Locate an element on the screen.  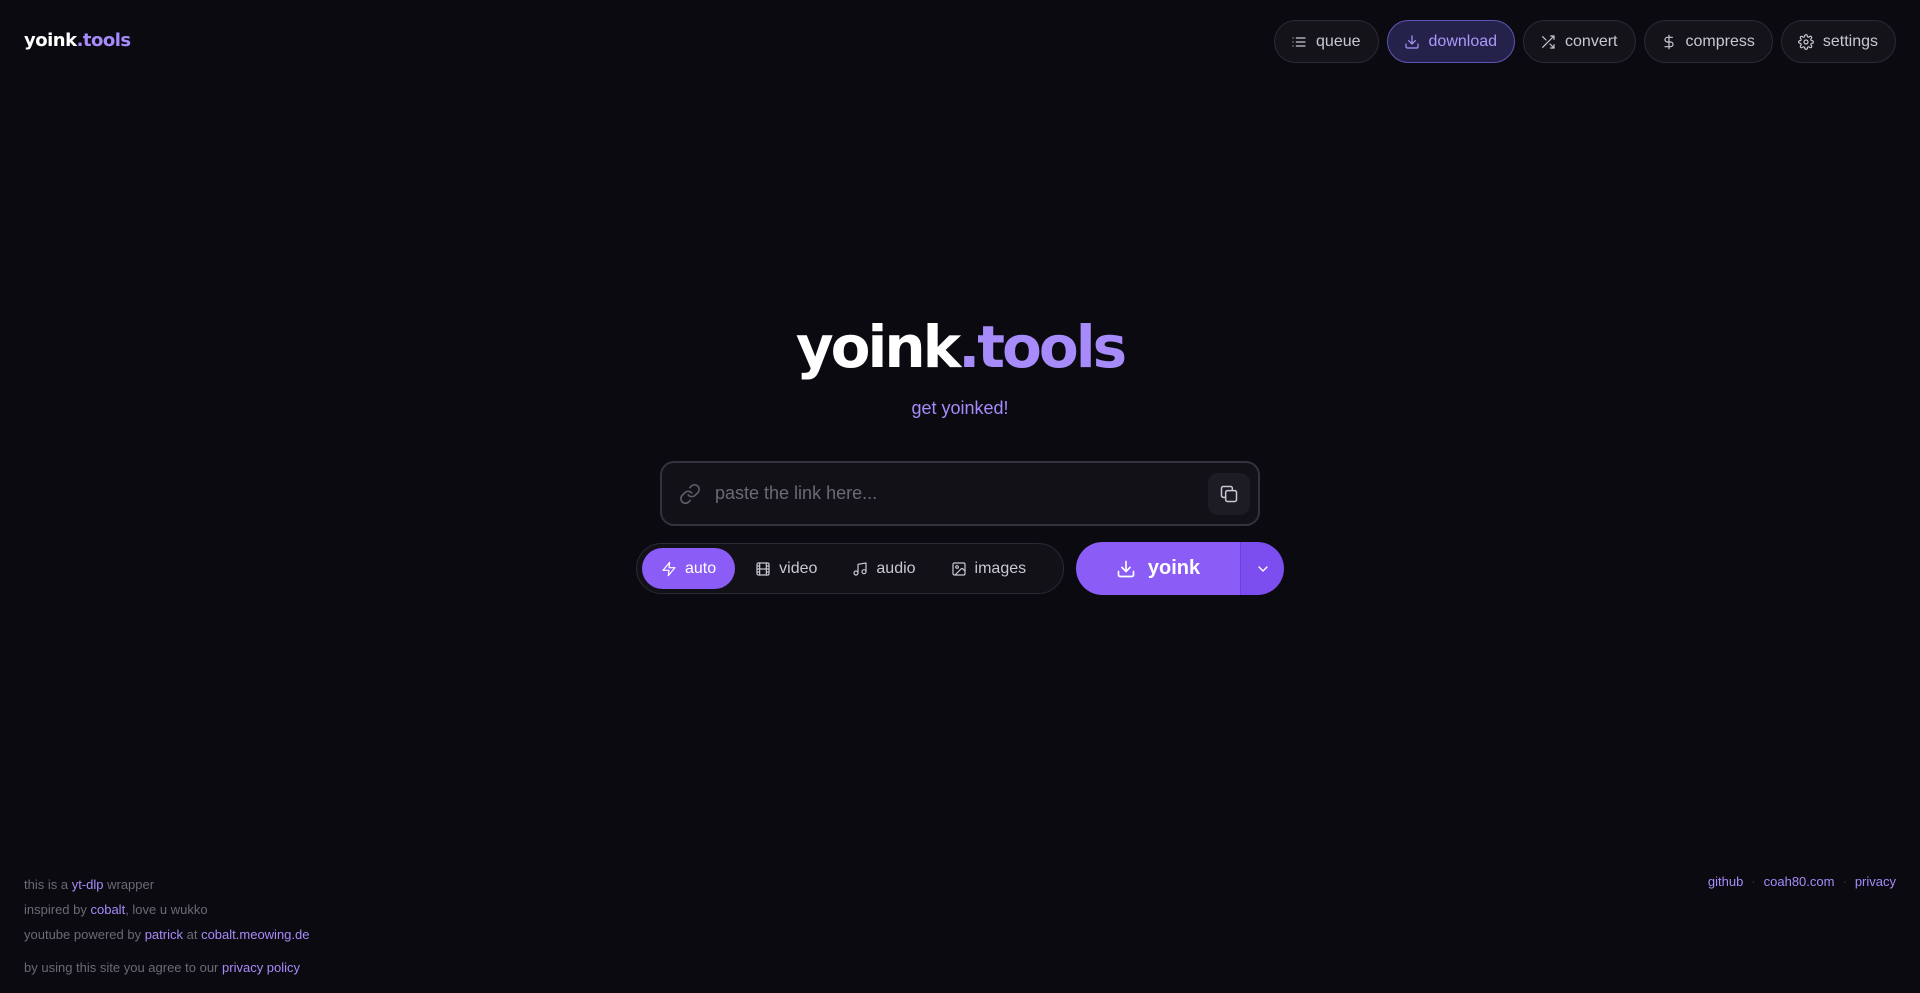
nav-download-button: download is located at coordinates (1451, 41).